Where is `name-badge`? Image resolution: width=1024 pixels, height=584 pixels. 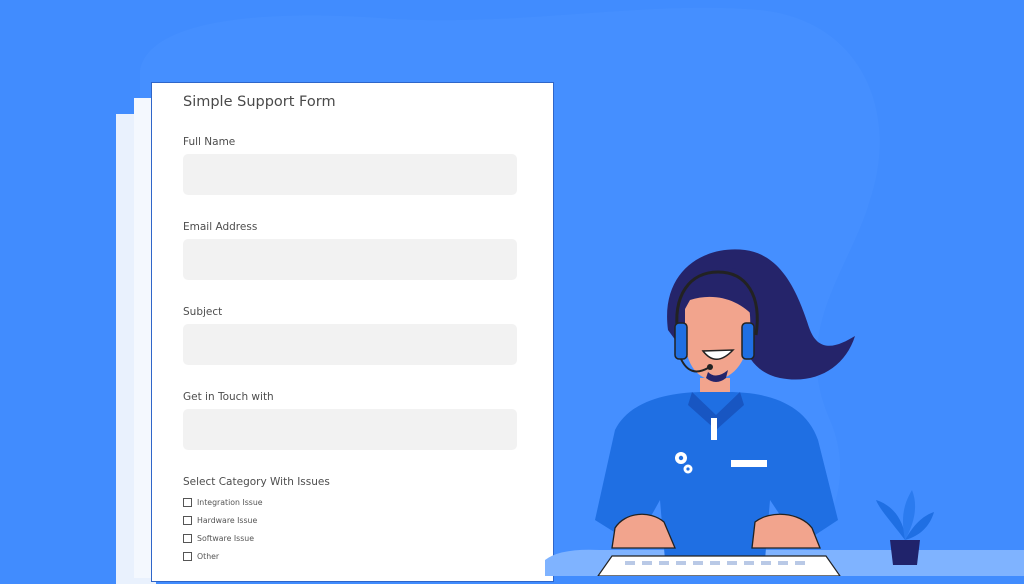 name-badge is located at coordinates (749, 463).